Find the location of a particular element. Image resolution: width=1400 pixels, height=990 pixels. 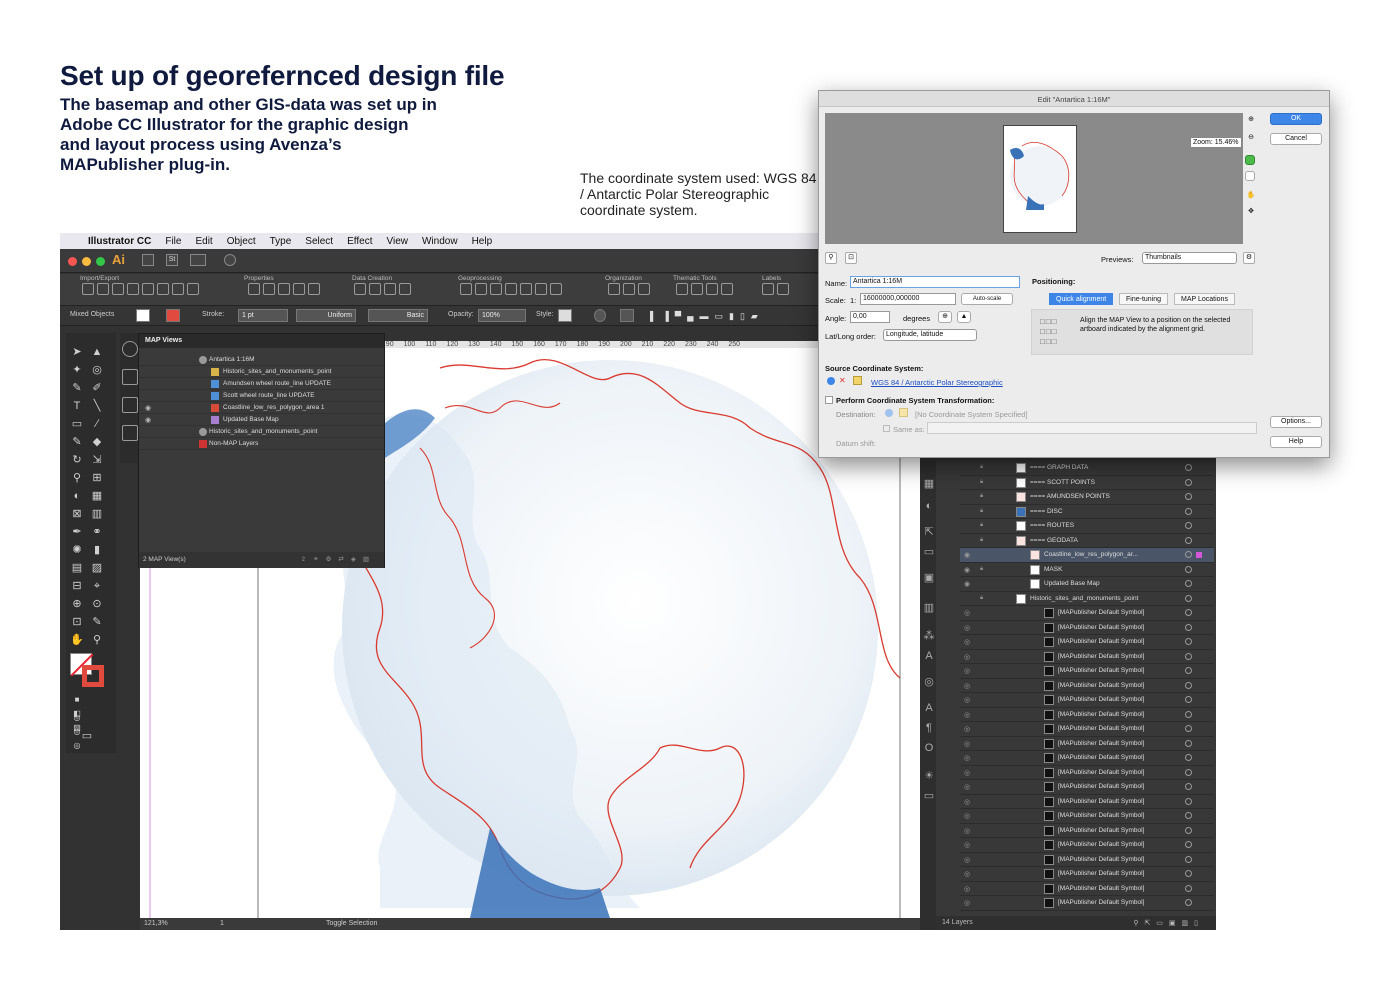

map-view-layer-row: Historic_sites_and_monuments_point is located at coordinates (261, 432).